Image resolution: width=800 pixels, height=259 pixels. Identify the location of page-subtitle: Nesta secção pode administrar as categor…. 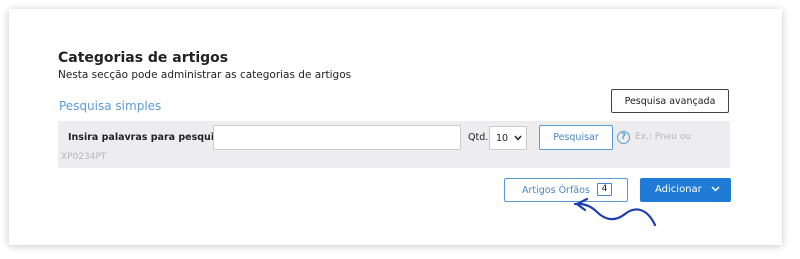
(205, 75).